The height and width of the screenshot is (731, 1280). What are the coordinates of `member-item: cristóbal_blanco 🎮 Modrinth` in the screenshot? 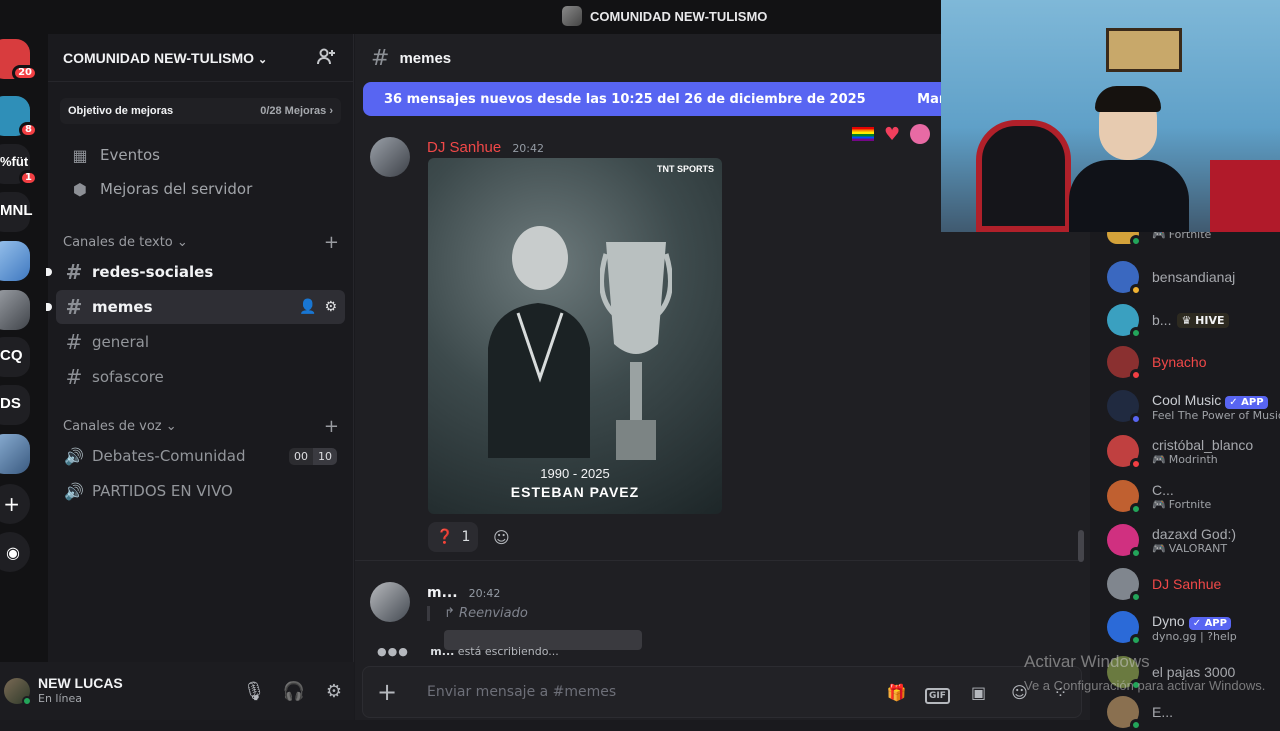 It's located at (1180, 452).